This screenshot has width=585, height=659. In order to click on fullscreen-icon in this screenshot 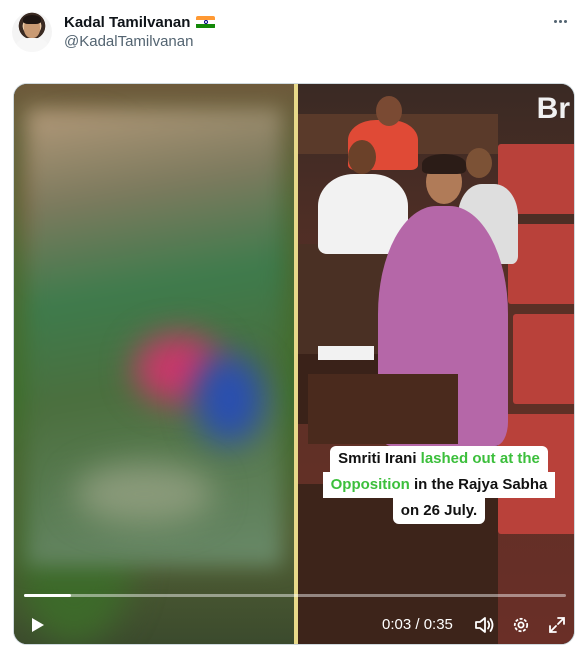, I will do `click(557, 625)`.